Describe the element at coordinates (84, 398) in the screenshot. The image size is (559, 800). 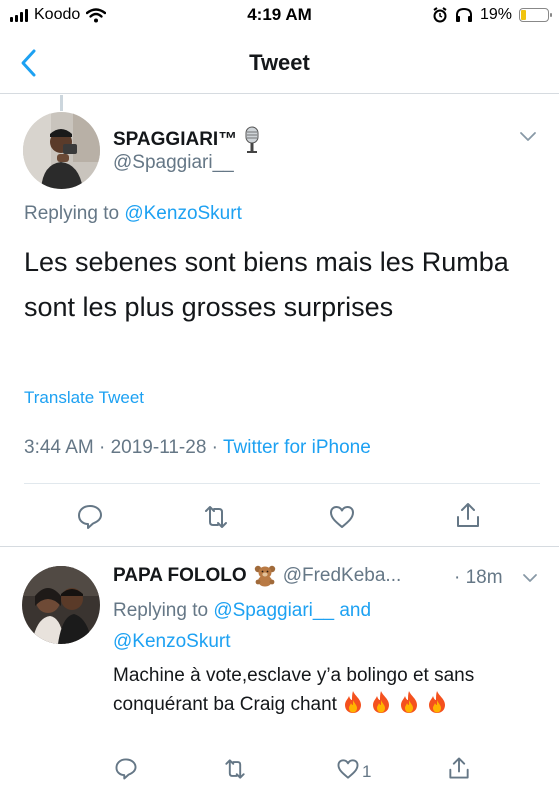
I see `translate-tweet-link: Translate Tweet` at that location.